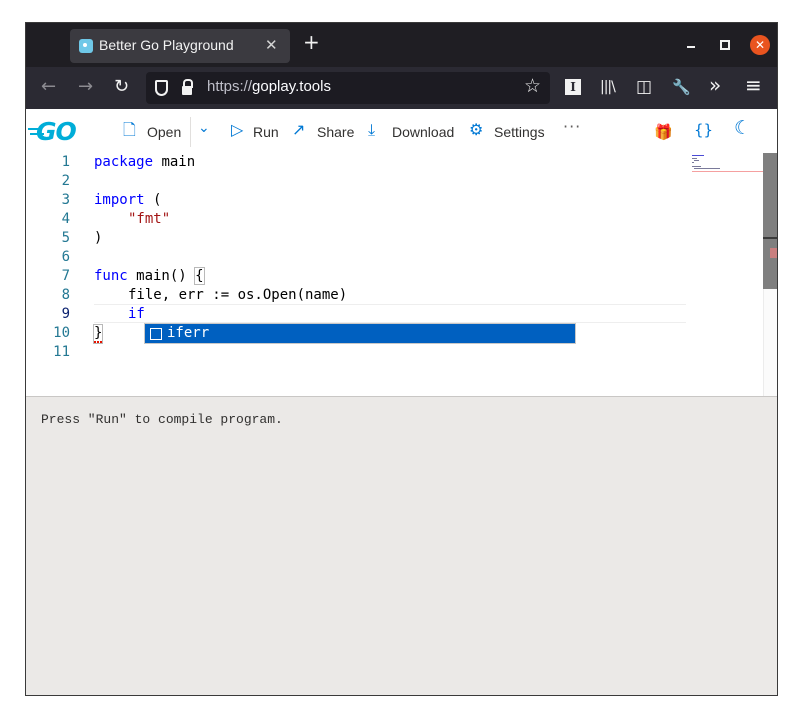 Image resolution: width=803 pixels, height=724 pixels. What do you see at coordinates (423, 132) in the screenshot?
I see `download-label: Download` at bounding box center [423, 132].